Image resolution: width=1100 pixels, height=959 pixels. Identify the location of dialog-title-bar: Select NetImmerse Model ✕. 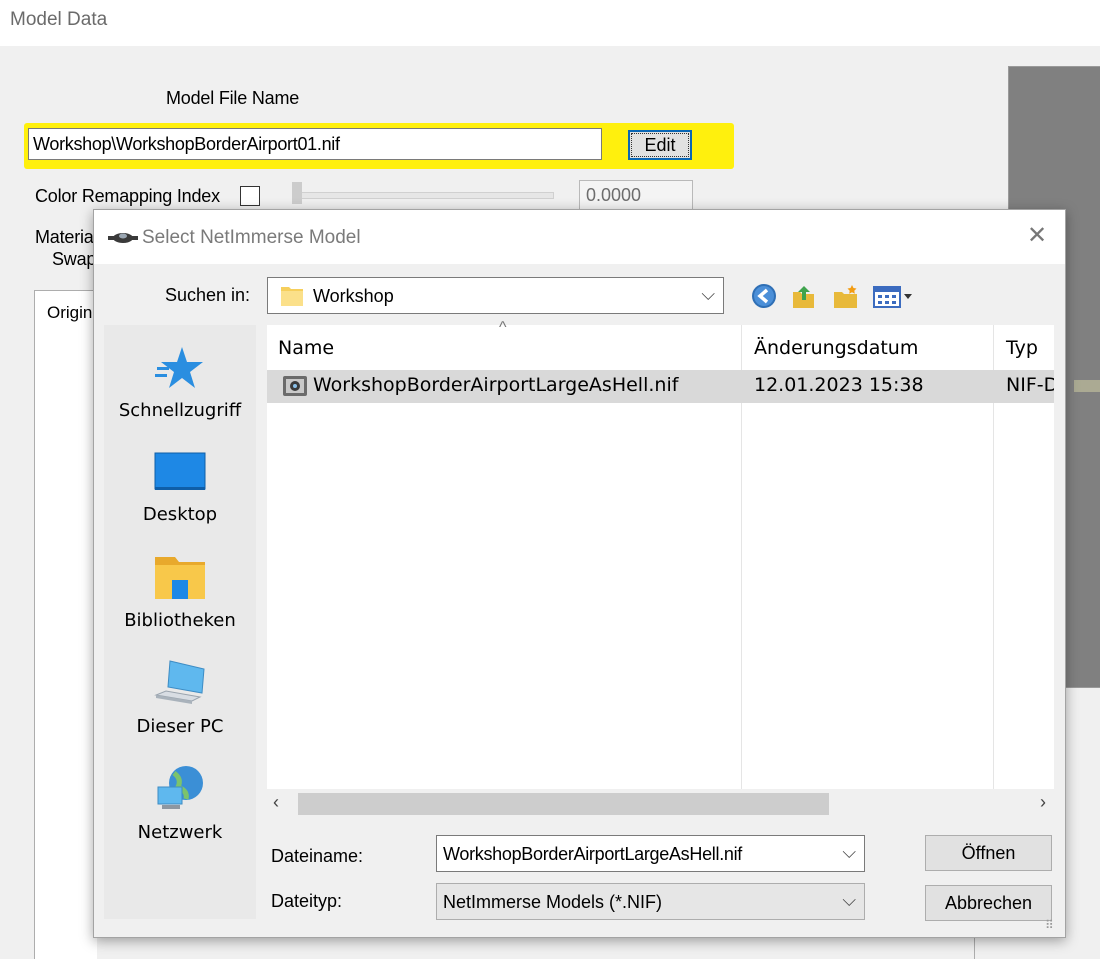
(579, 237).